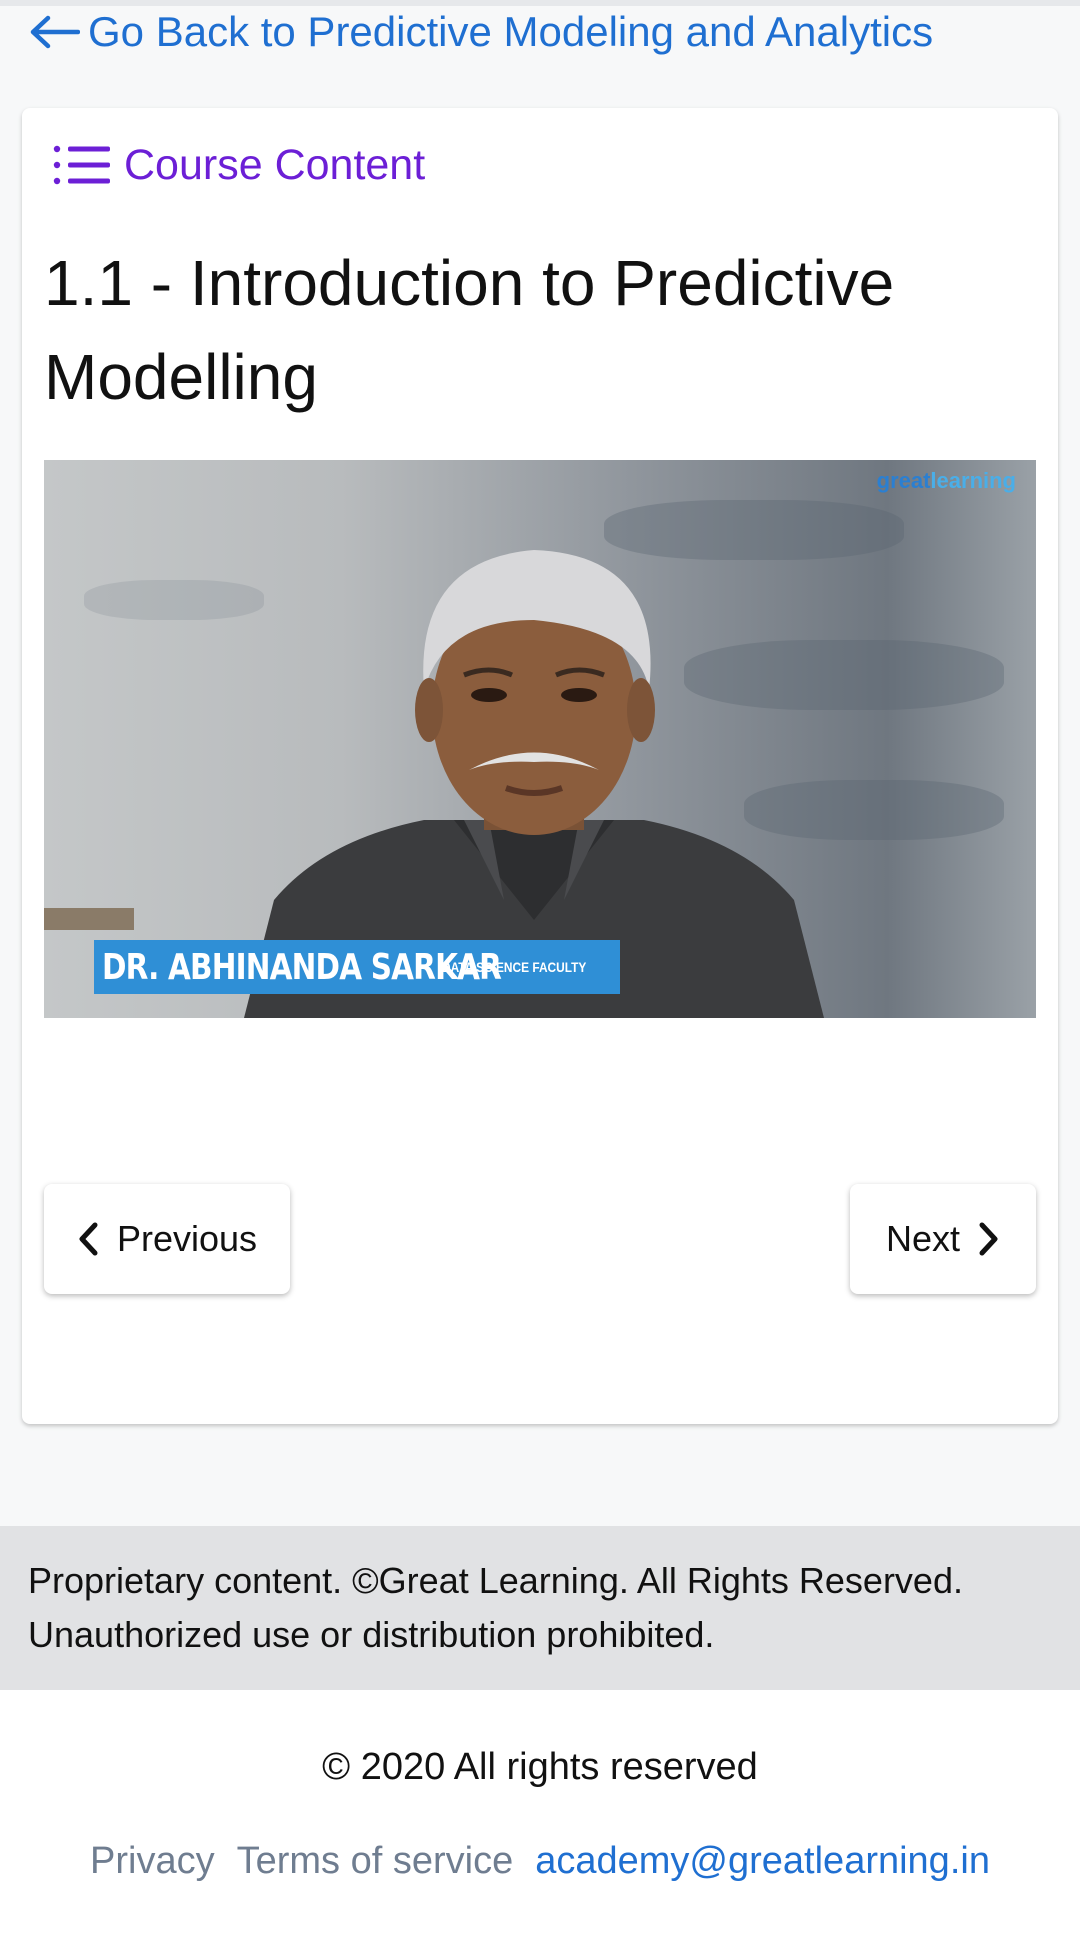 The height and width of the screenshot is (1936, 1080). What do you see at coordinates (55, 32) in the screenshot?
I see `arrow-left-icon` at bounding box center [55, 32].